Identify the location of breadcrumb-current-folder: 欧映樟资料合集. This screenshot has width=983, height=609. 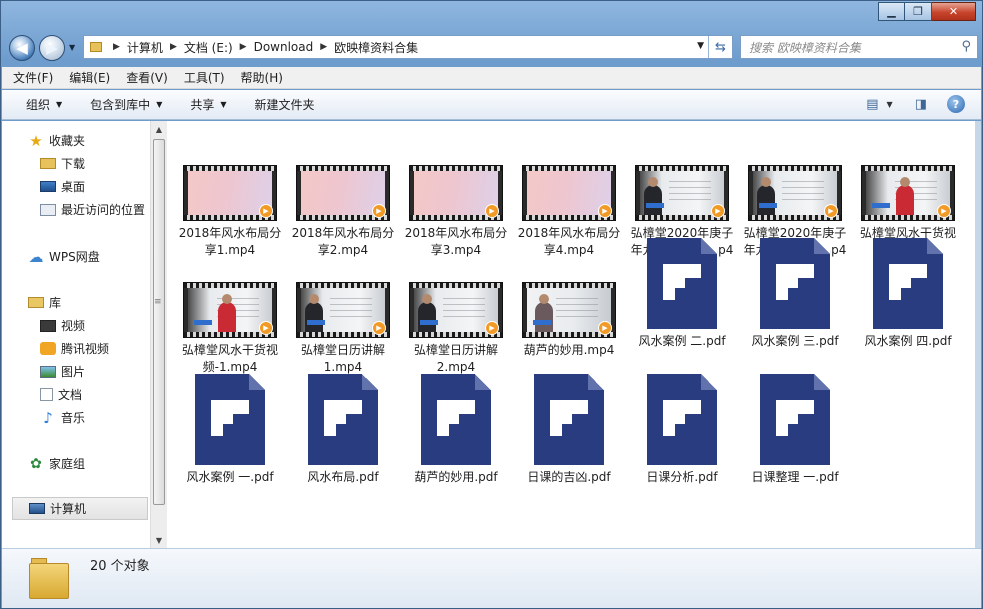
(376, 47).